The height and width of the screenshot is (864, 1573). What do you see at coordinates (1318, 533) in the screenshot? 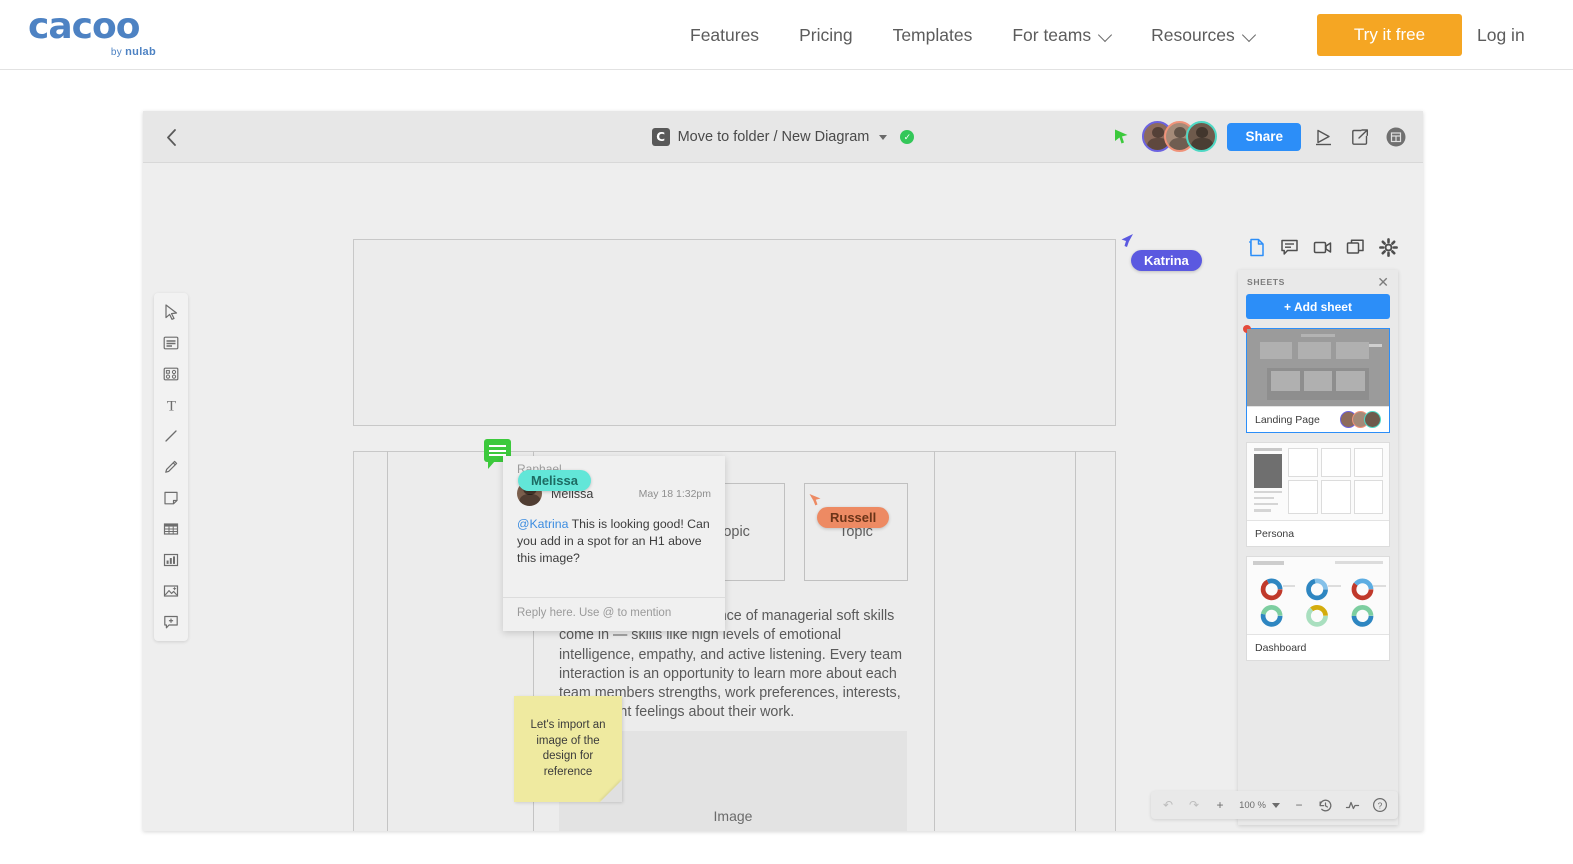
I see `sheet-label: Persona` at bounding box center [1318, 533].